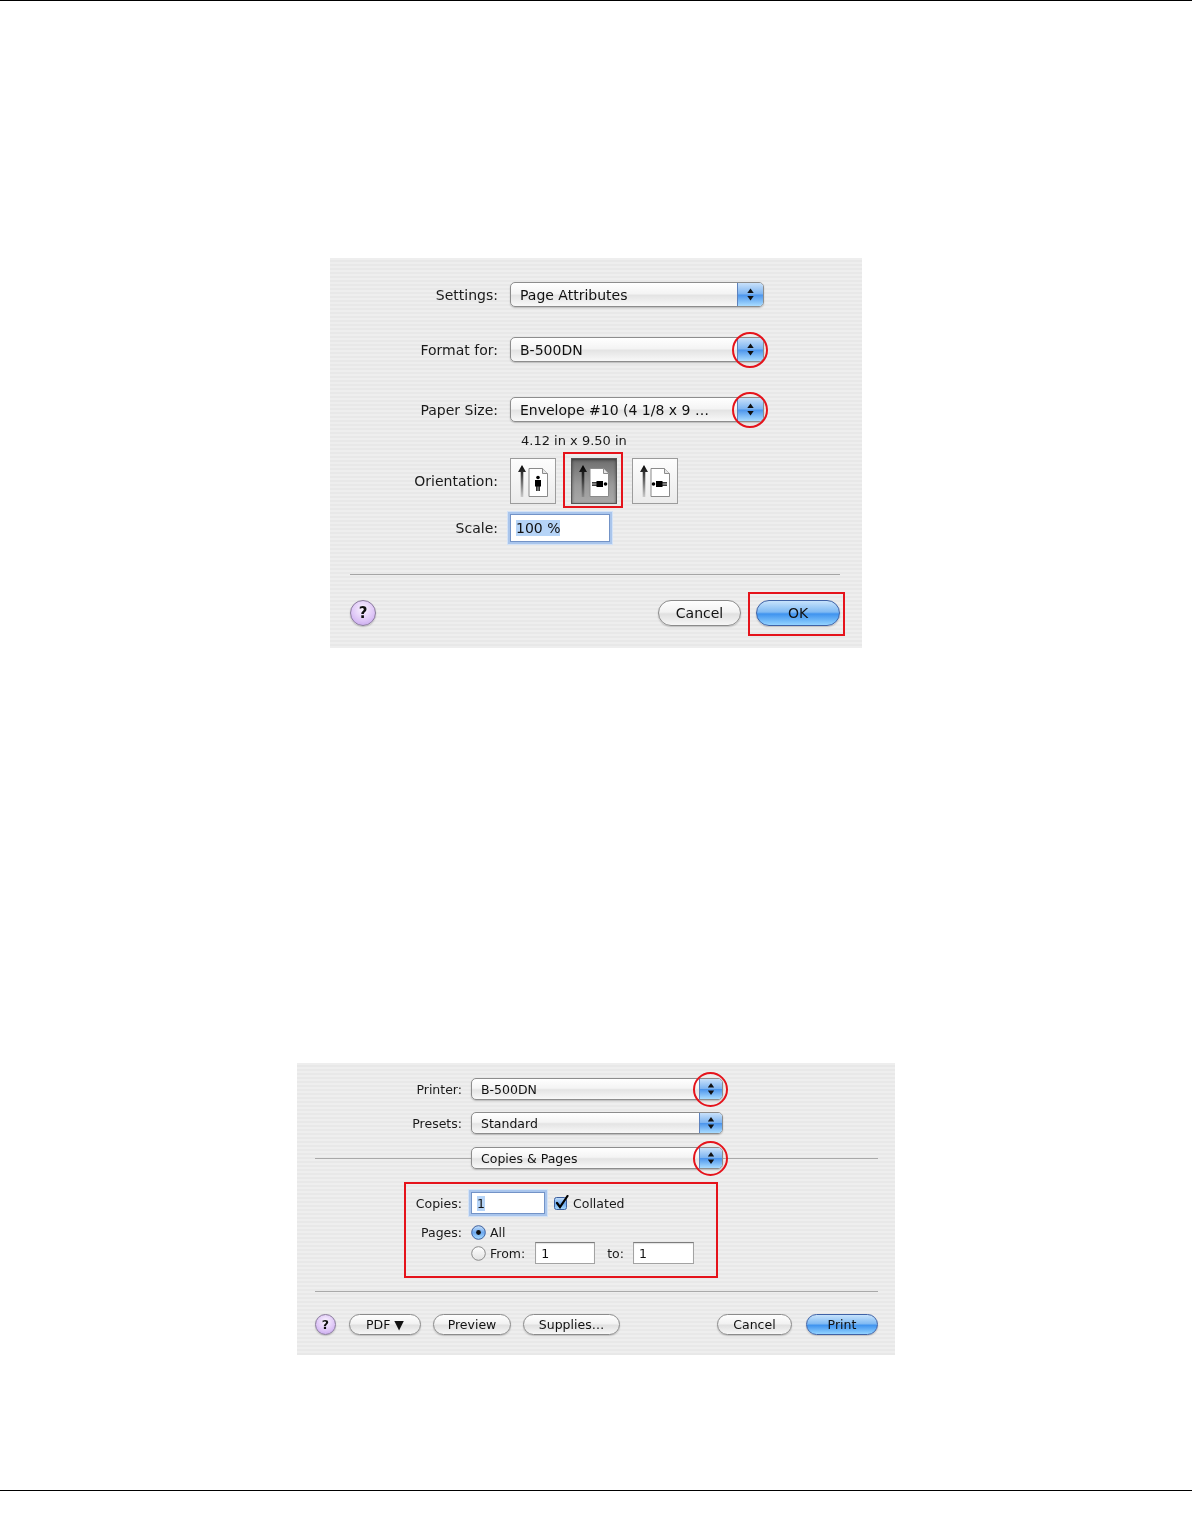 This screenshot has height=1538, width=1192. I want to click on radio-label: All, so click(498, 1232).